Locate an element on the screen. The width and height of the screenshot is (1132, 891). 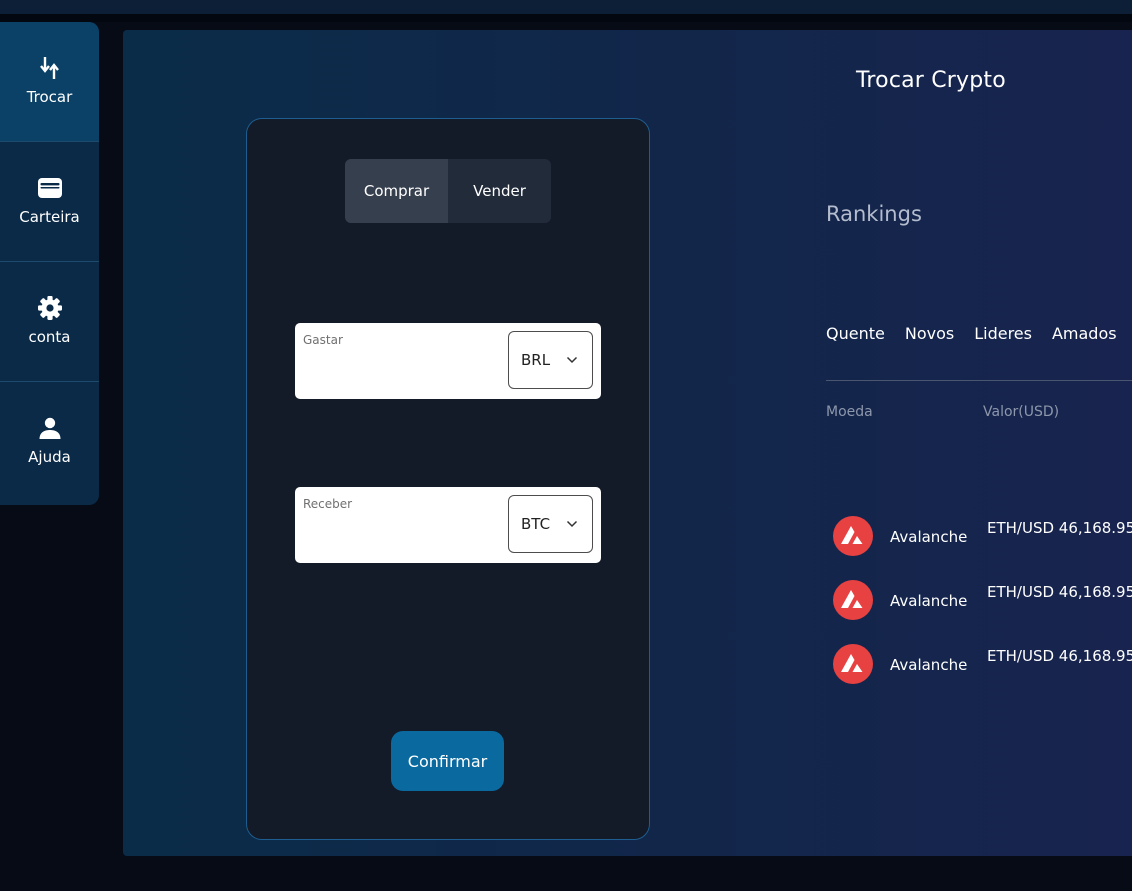
spend-currency-select: BRL is located at coordinates (550, 360).